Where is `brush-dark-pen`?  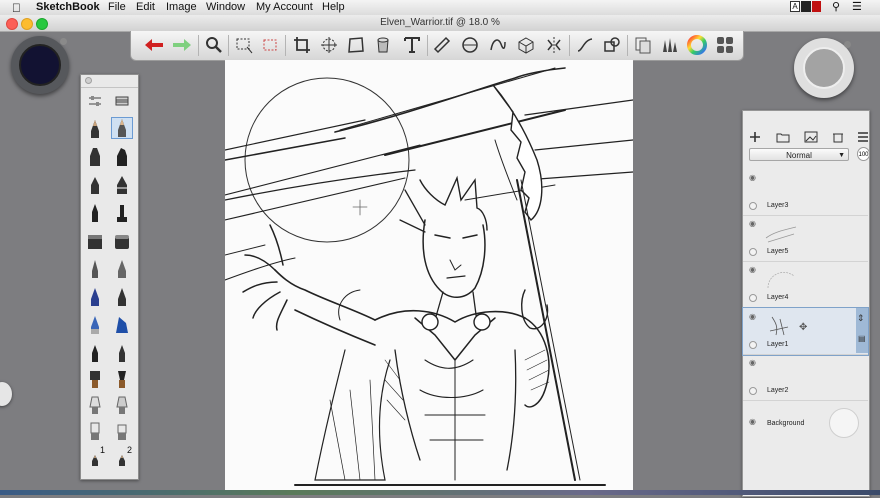
brush-dark-pen is located at coordinates (122, 296).